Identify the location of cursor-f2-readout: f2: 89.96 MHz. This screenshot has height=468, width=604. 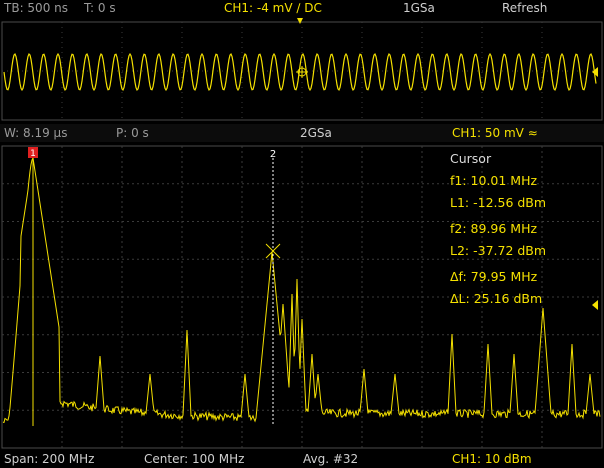
(494, 228).